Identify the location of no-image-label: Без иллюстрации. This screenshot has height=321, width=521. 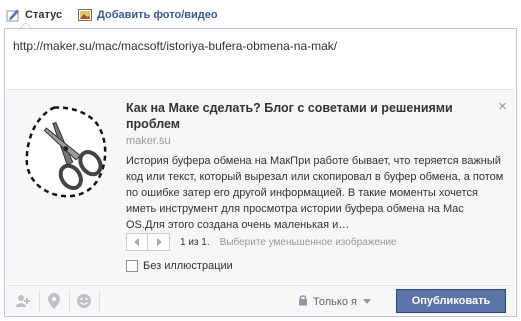
(188, 266).